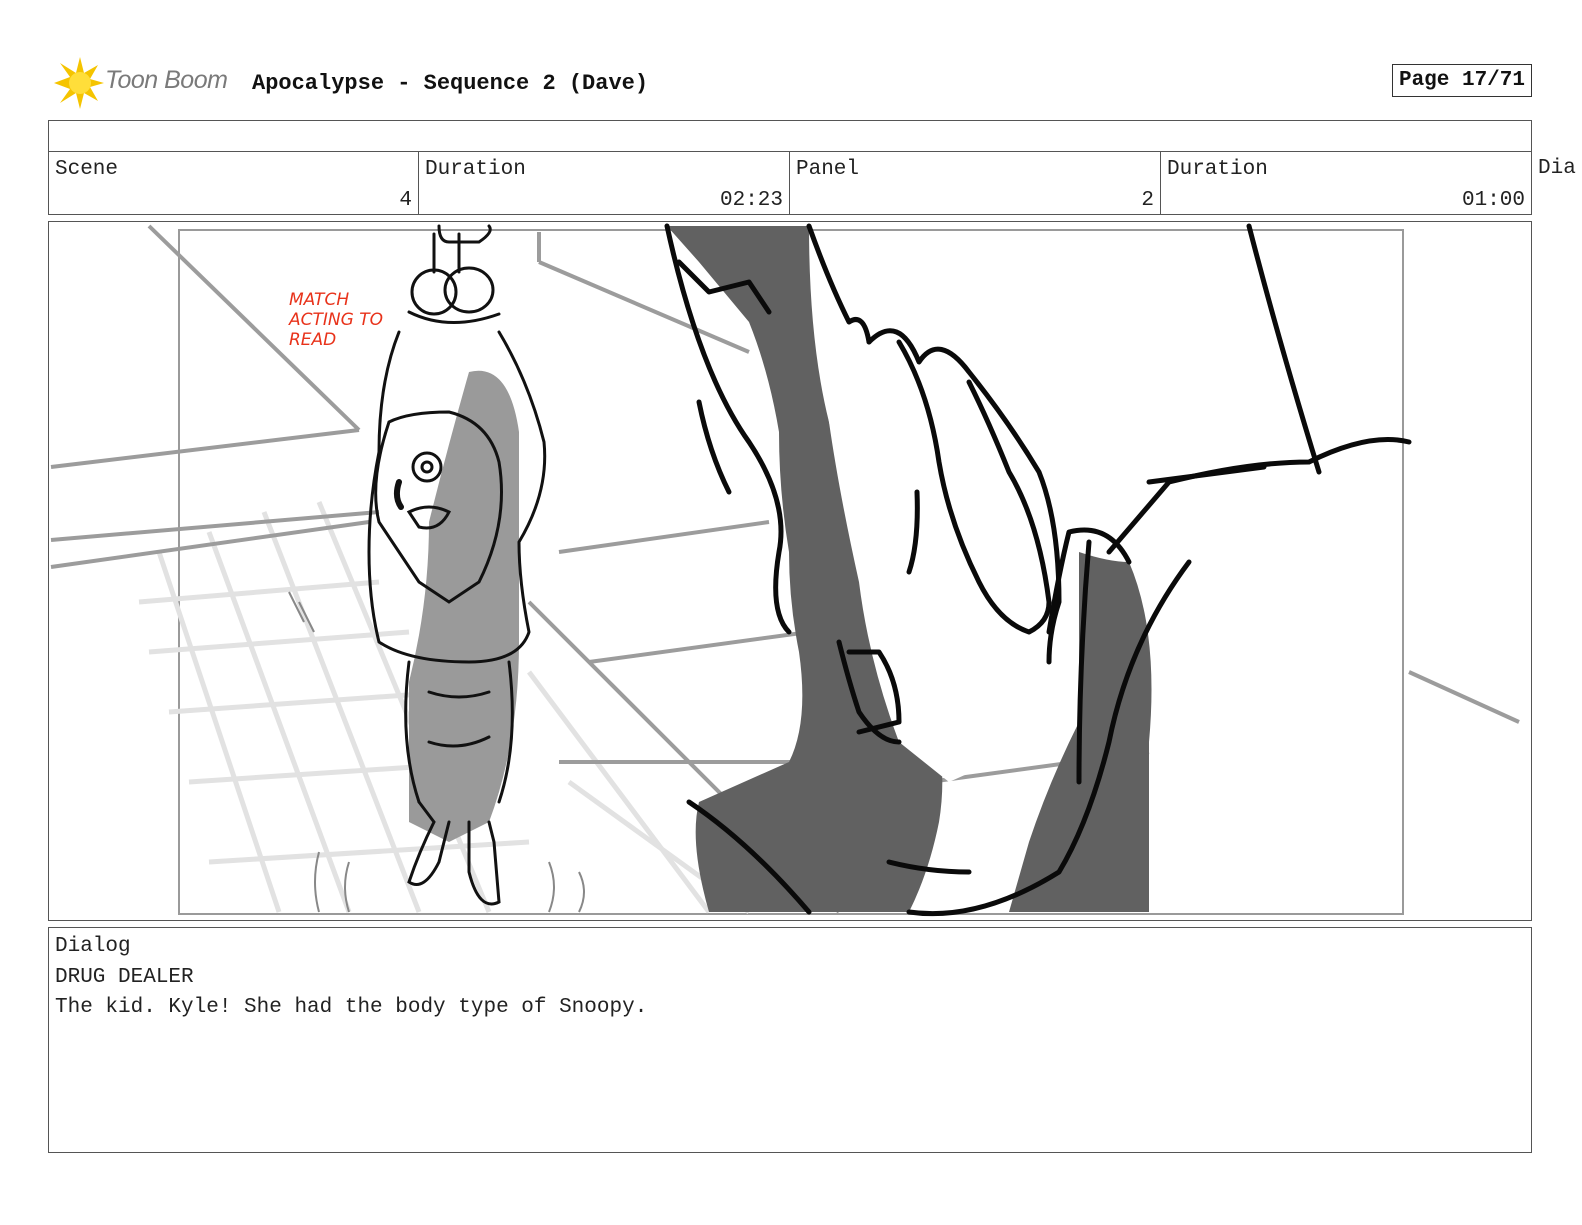 This screenshot has width=1582, height=1225. Describe the element at coordinates (93, 946) in the screenshot. I see `dialog-label: Dialog` at that location.